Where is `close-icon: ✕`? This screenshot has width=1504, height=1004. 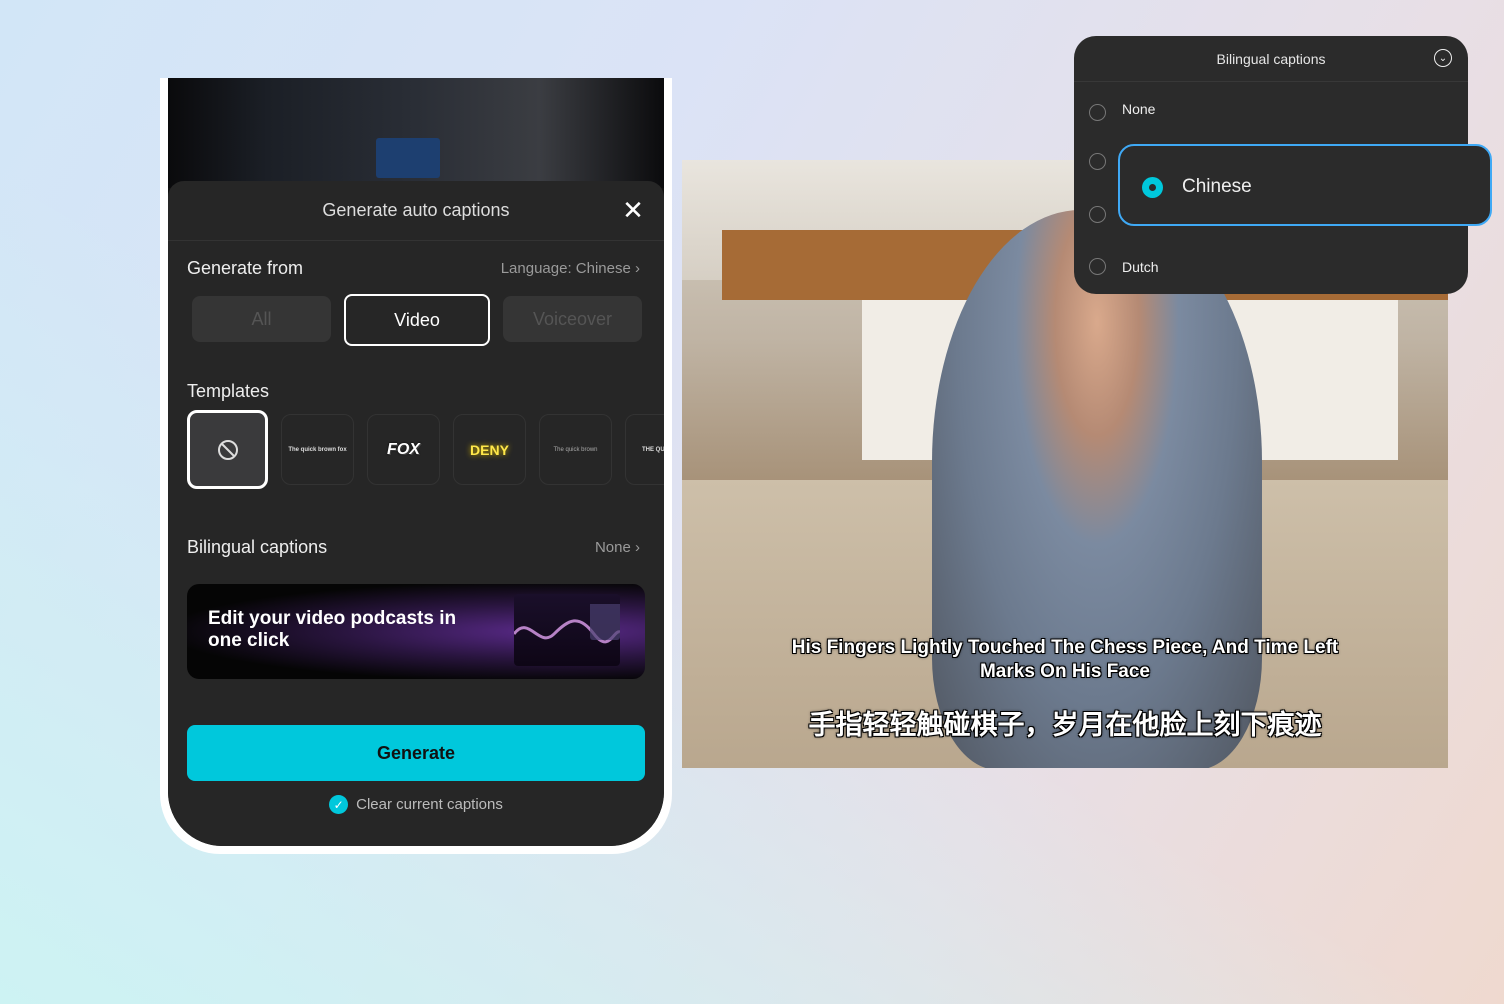 close-icon: ✕ is located at coordinates (633, 210).